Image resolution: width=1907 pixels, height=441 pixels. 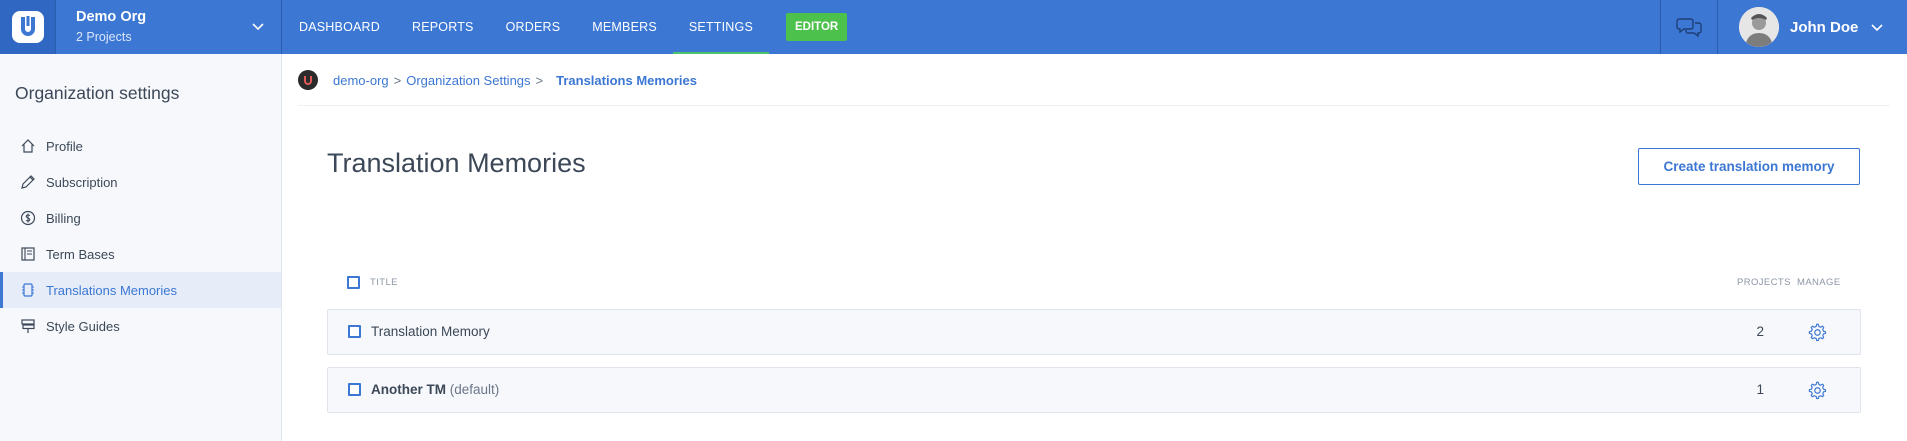 I want to click on editor-button: EDITOR, so click(x=817, y=27).